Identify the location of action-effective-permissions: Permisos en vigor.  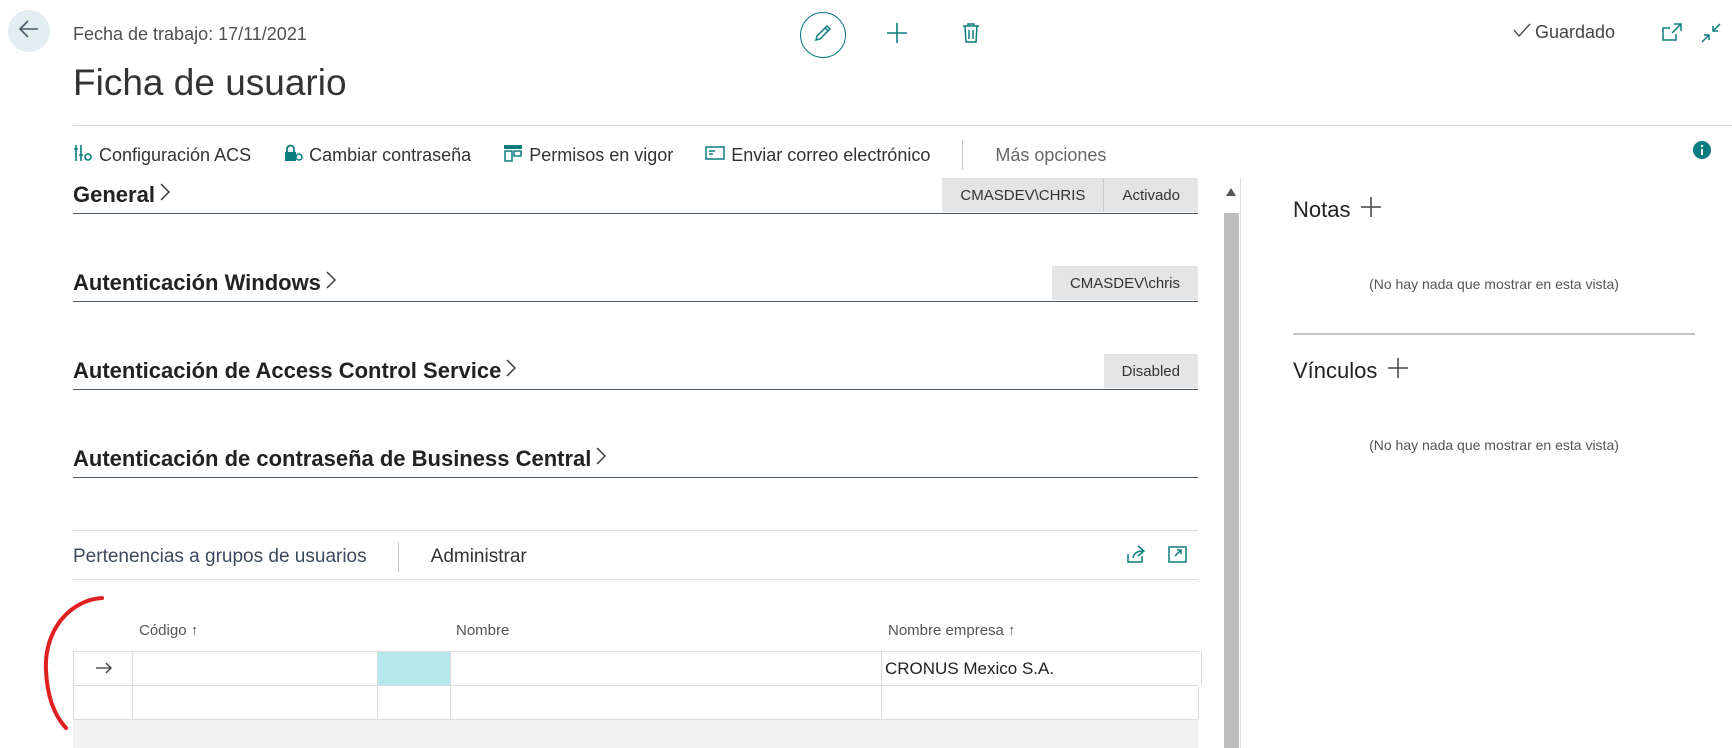
(588, 155).